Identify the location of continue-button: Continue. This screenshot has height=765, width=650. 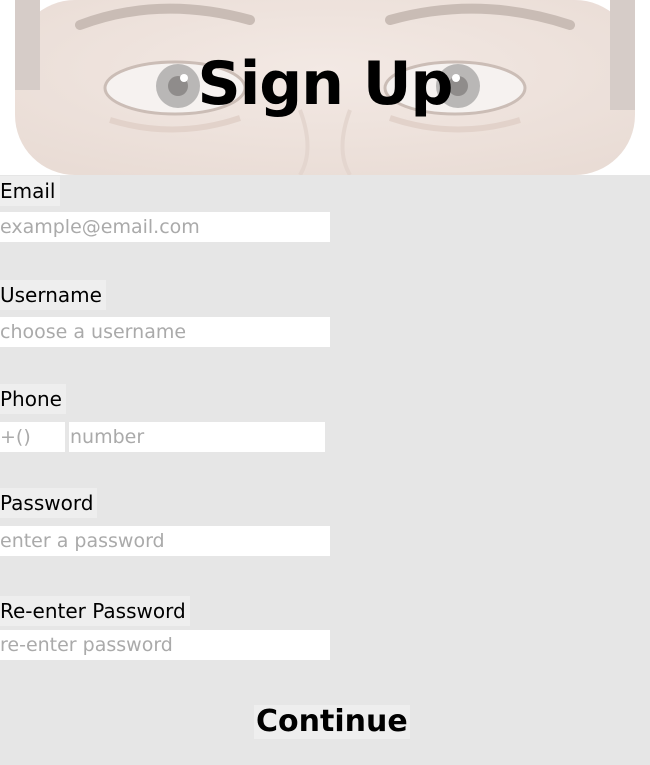
(332, 722).